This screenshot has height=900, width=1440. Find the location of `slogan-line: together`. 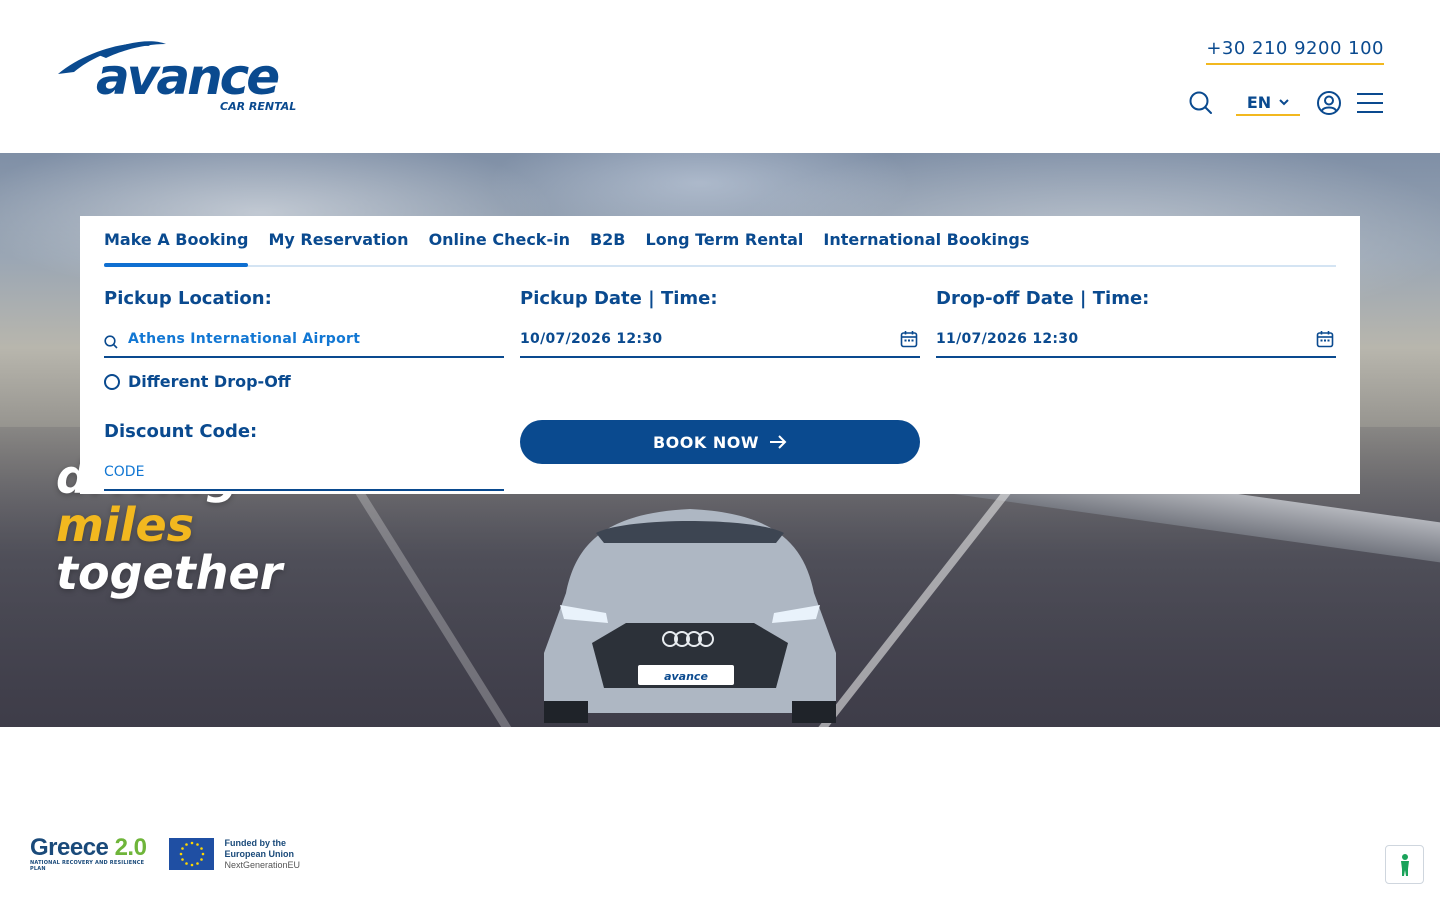

slogan-line: together is located at coordinates (169, 573).